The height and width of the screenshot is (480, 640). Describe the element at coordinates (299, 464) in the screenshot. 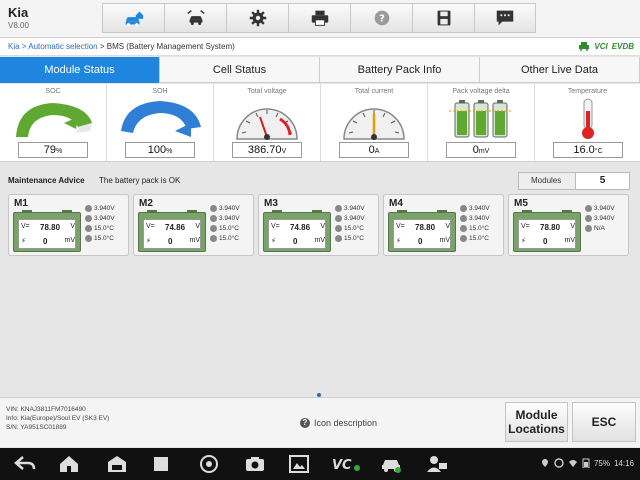

I see `screenshot-nav-button` at that location.